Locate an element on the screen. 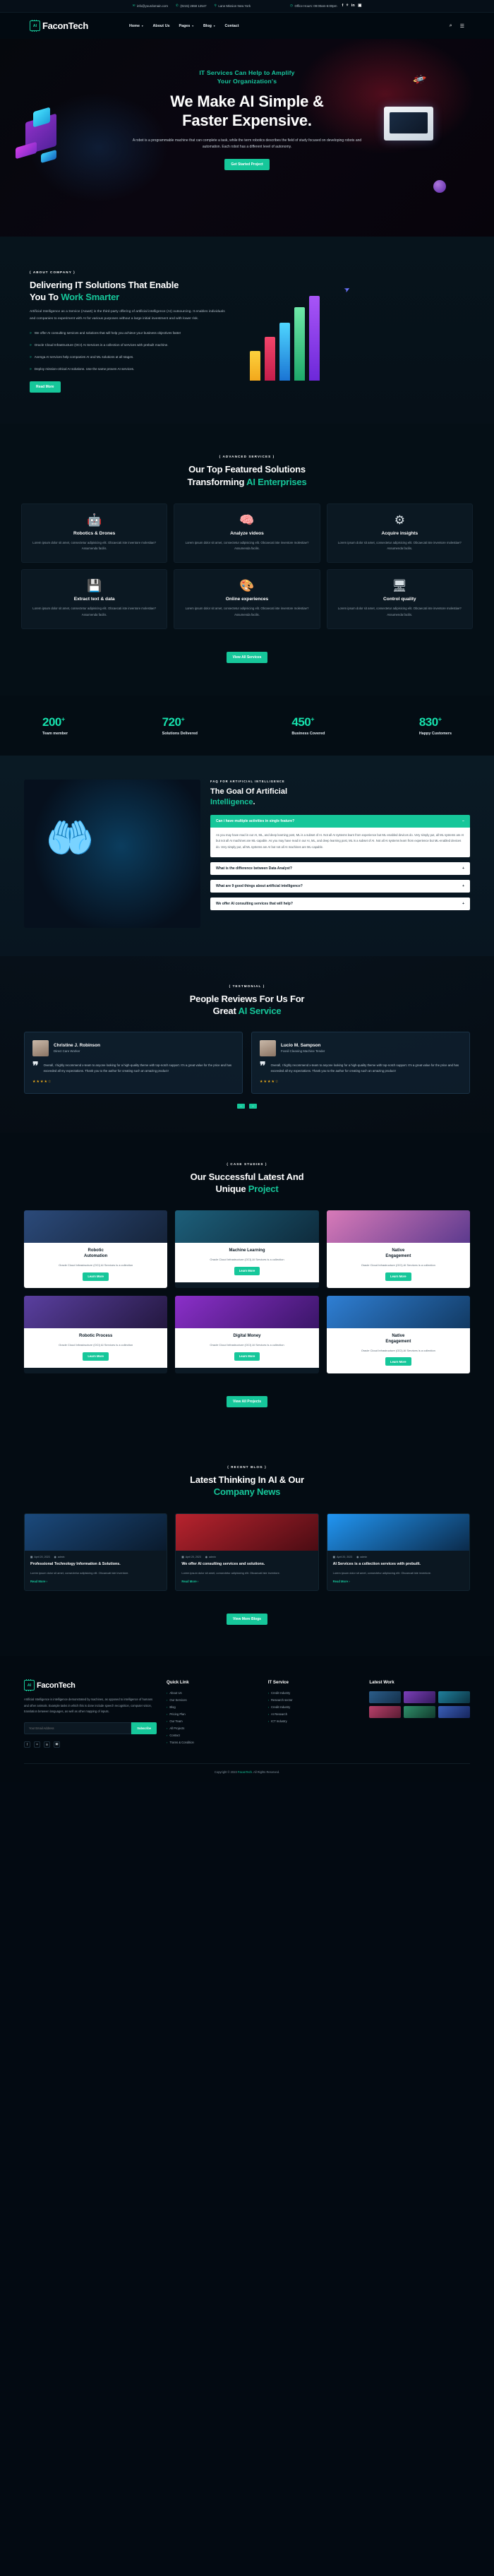 The width and height of the screenshot is (494, 2576). footer-link: › ICT Industry is located at coordinates (314, 1721).